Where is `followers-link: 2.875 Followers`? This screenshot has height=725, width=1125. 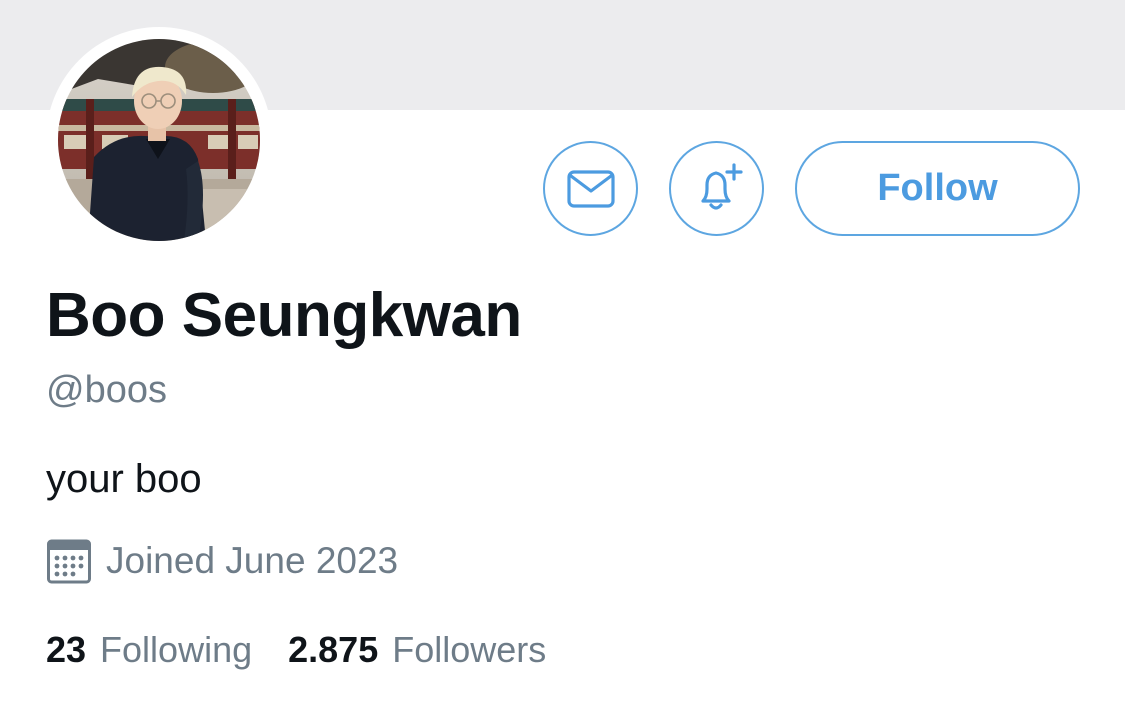 followers-link: 2.875 Followers is located at coordinates (417, 650).